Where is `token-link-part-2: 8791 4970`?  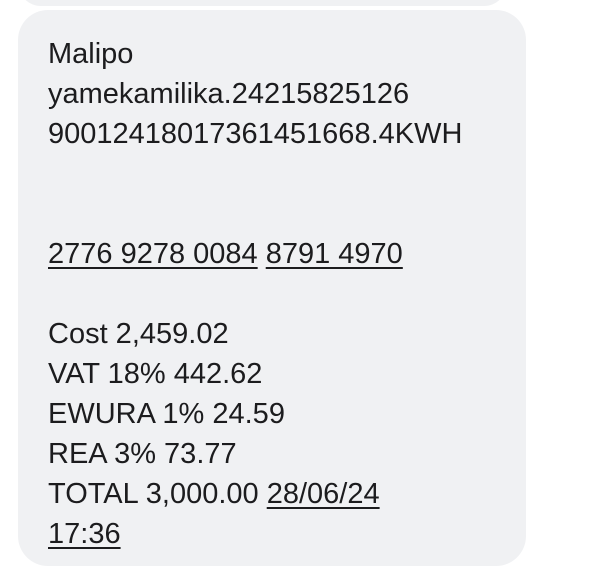
token-link-part-2: 8791 4970 is located at coordinates (334, 254).